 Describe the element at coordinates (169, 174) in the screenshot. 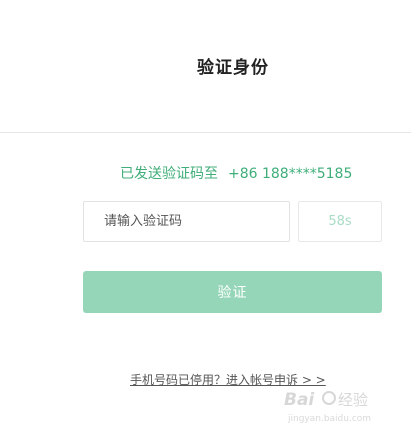

I see `code-sent-label: 已发送验证码至` at that location.